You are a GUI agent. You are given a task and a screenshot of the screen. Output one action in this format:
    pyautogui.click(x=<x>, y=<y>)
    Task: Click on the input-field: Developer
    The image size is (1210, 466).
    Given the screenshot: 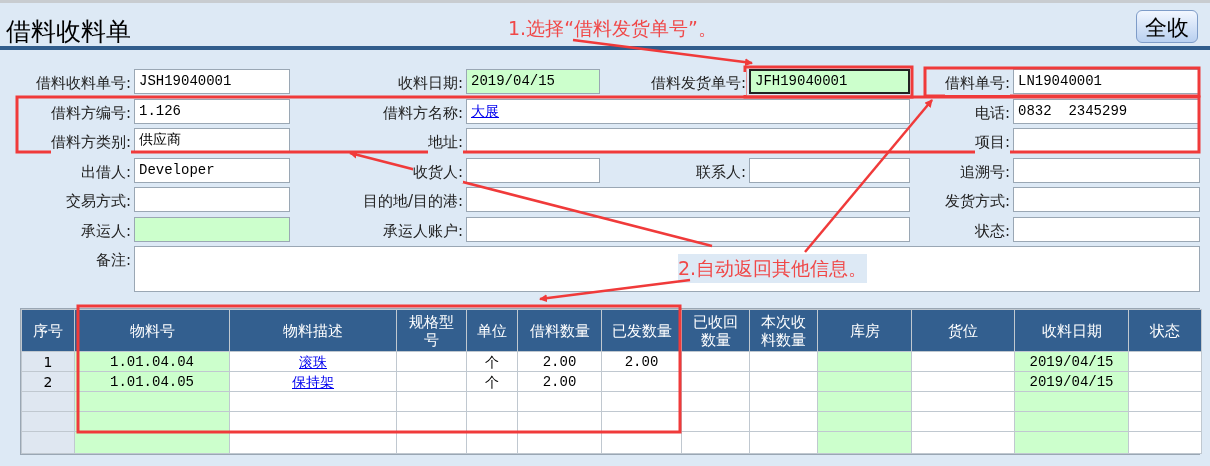 What is the action you would take?
    pyautogui.click(x=212, y=170)
    